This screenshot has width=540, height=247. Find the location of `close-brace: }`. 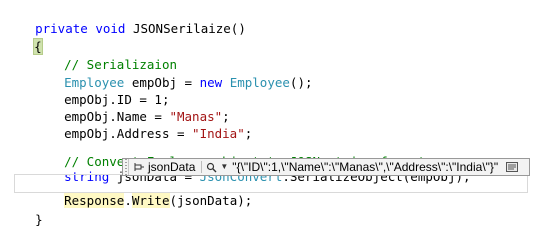

close-brace: } is located at coordinates (39, 219).